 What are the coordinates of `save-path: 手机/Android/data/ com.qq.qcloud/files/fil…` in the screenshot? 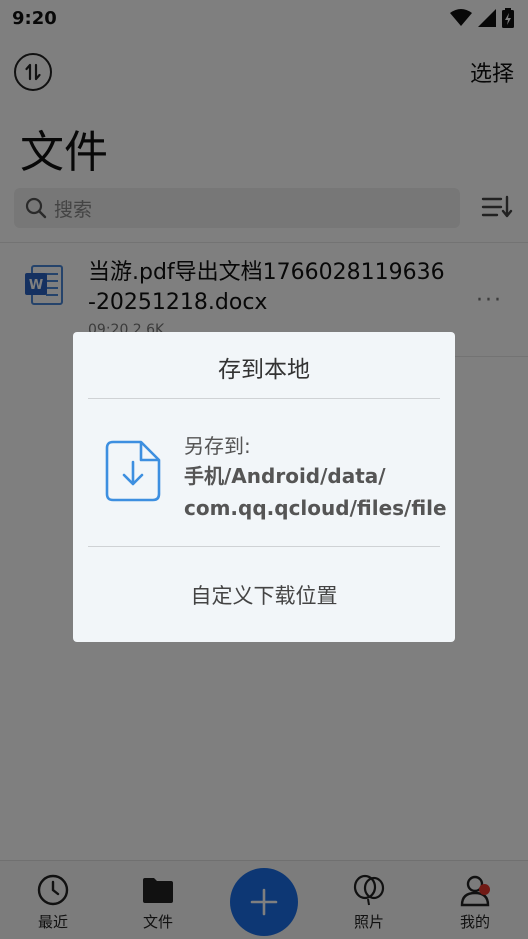 It's located at (315, 492).